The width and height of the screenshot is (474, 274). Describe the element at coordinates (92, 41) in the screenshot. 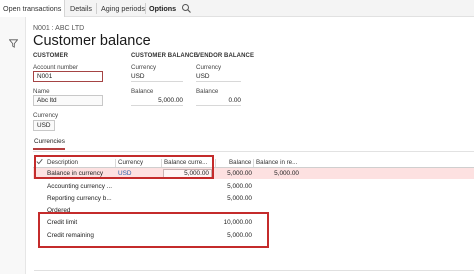

I see `page-title: Customer balance` at that location.